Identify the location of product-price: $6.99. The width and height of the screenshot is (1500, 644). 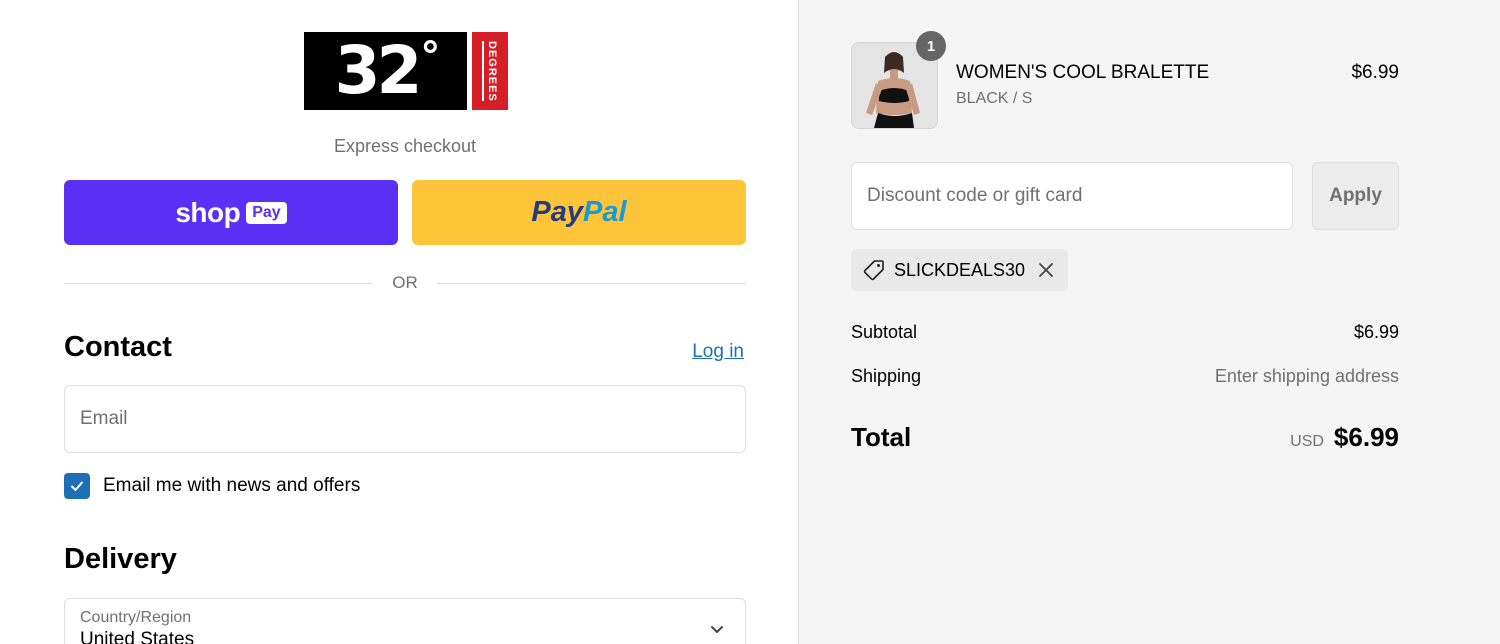
(1375, 72).